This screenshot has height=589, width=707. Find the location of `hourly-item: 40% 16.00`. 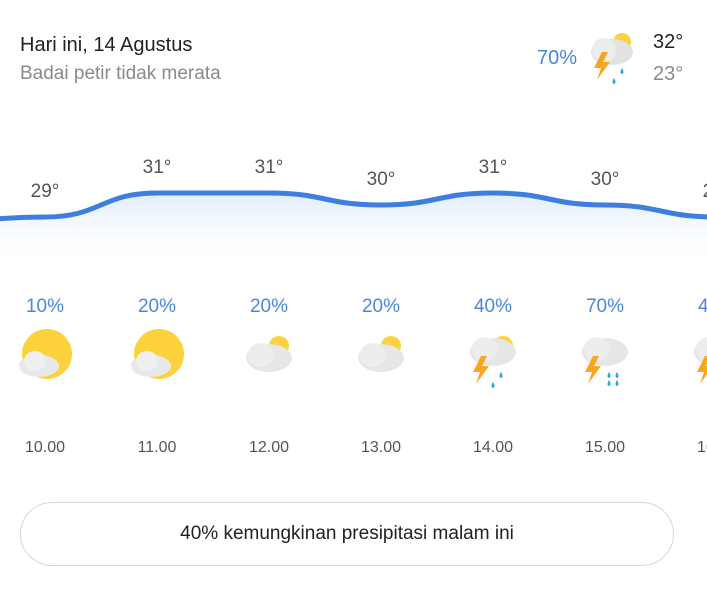

hourly-item: 40% 16.00 is located at coordinates (689, 381).